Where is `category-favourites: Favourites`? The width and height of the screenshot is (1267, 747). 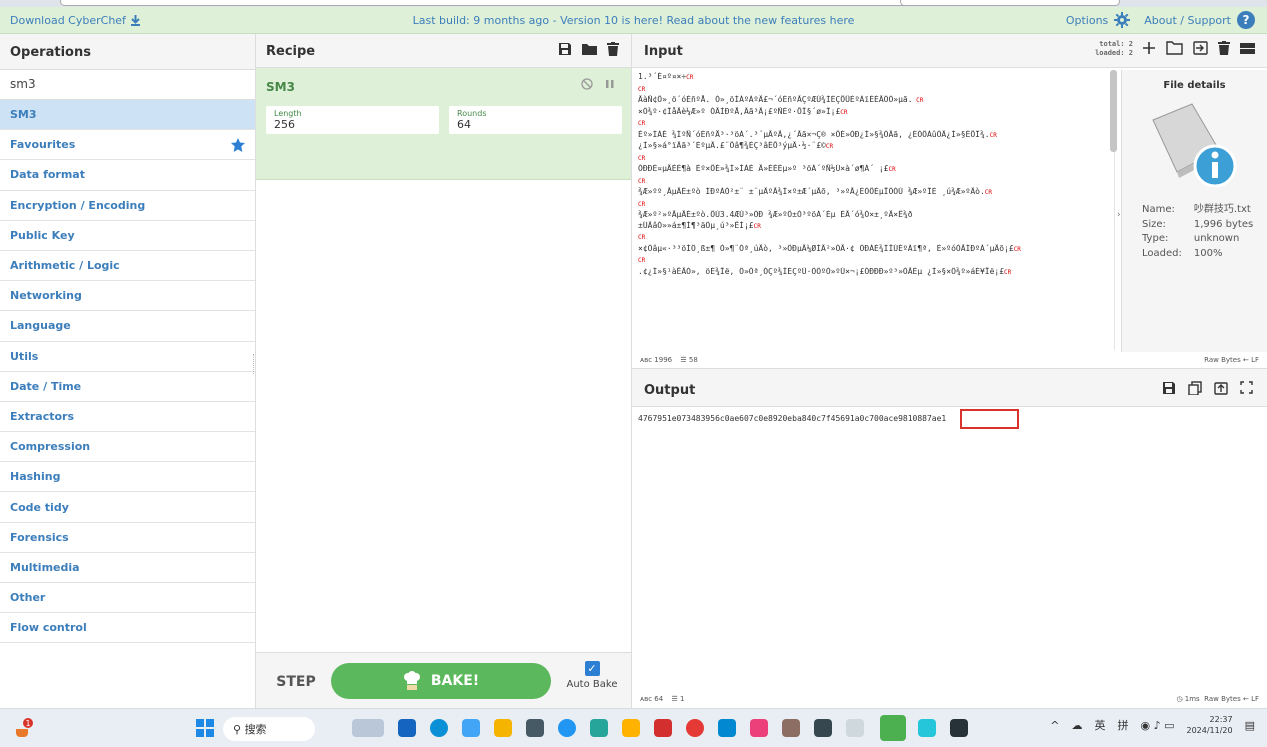 category-favourites: Favourites is located at coordinates (127, 145).